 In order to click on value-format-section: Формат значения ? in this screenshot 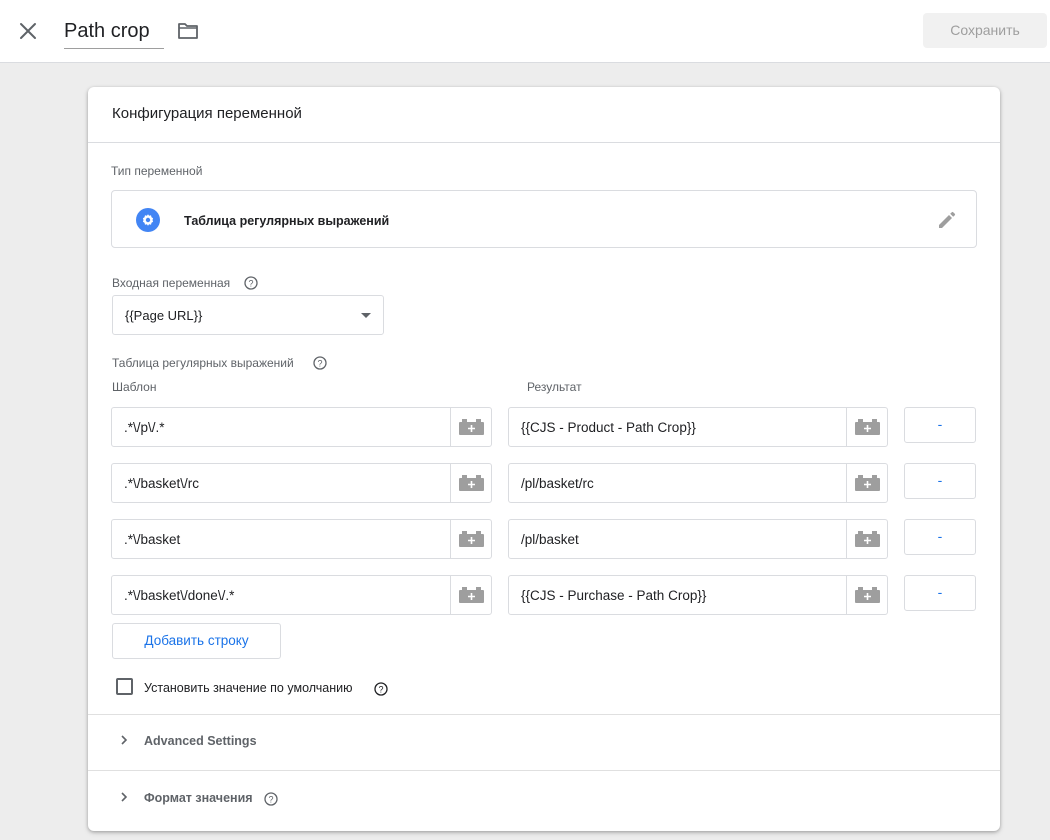, I will do `click(544, 798)`.